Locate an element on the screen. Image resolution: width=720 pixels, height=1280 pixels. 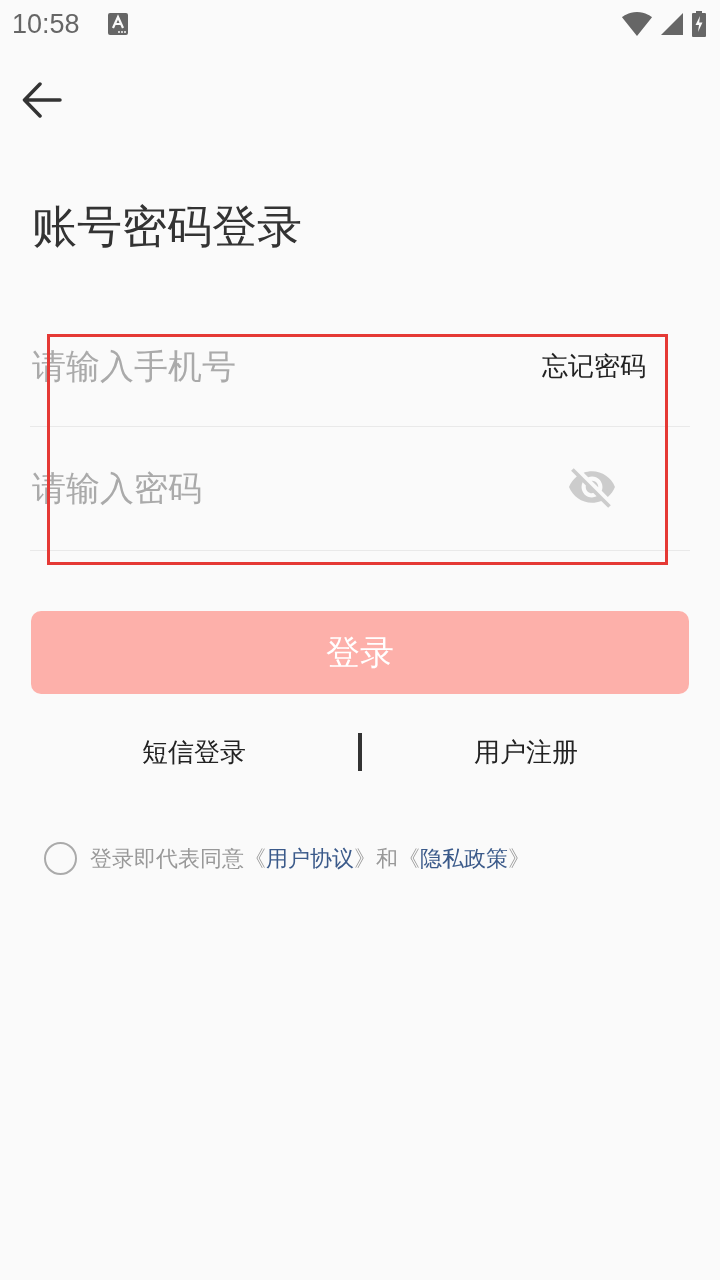
sms-login-link: 短信登录 is located at coordinates (194, 752).